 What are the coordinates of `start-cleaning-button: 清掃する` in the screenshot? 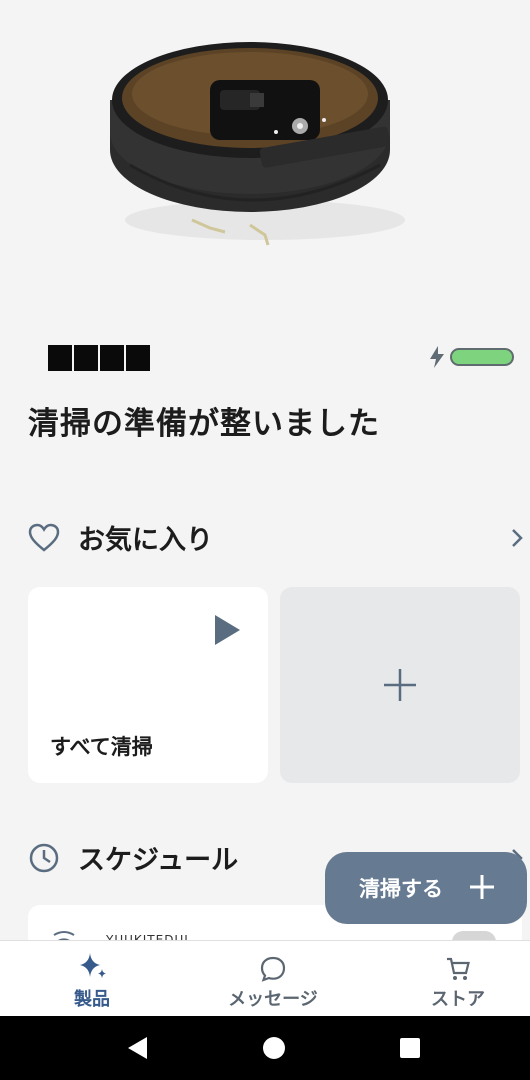 It's located at (426, 888).